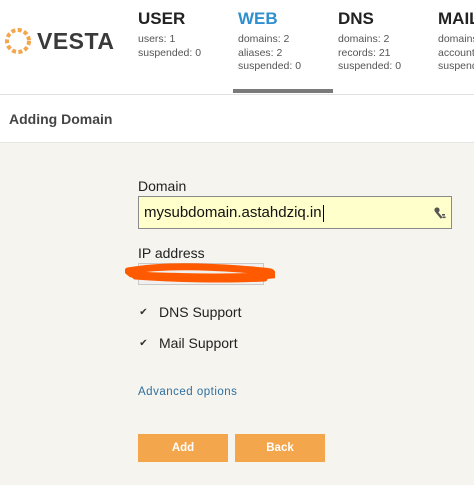 The image size is (474, 494). What do you see at coordinates (258, 18) in the screenshot?
I see `nav-tab-web-title: WEB` at bounding box center [258, 18].